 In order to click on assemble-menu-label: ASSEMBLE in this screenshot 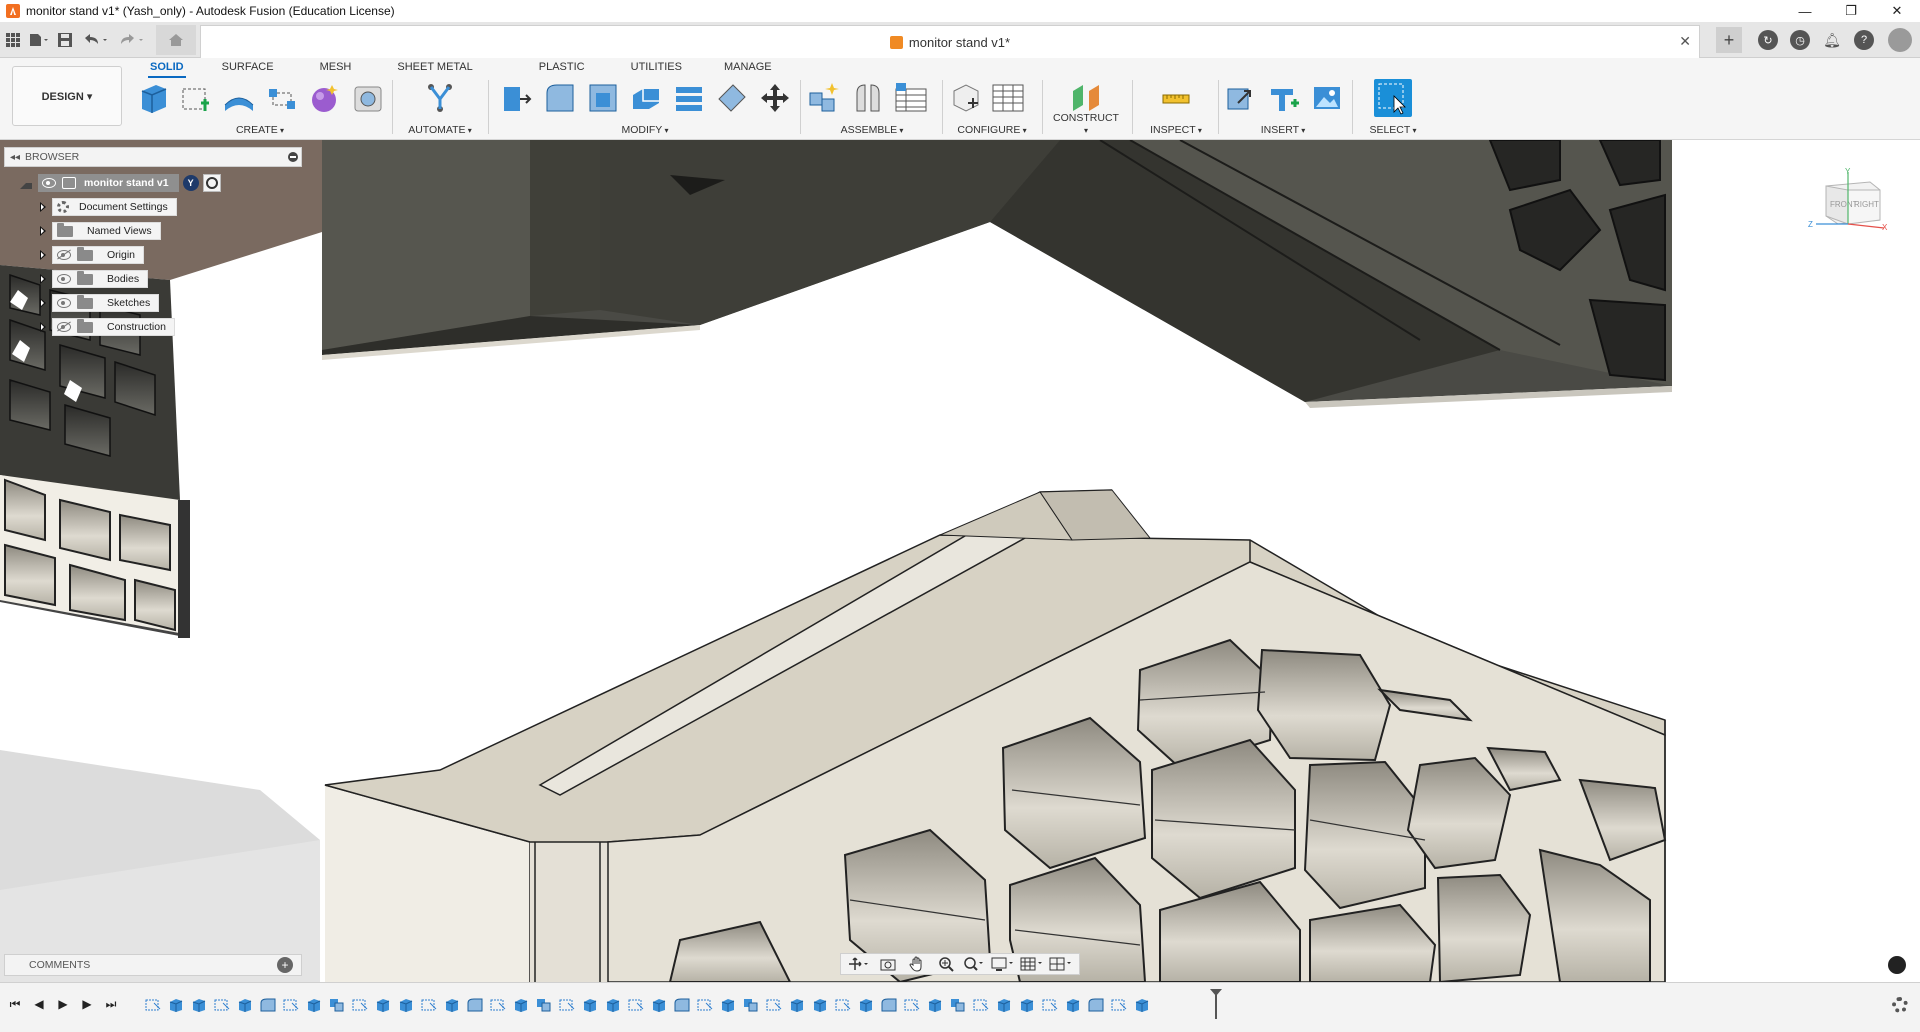, I will do `click(872, 130)`.